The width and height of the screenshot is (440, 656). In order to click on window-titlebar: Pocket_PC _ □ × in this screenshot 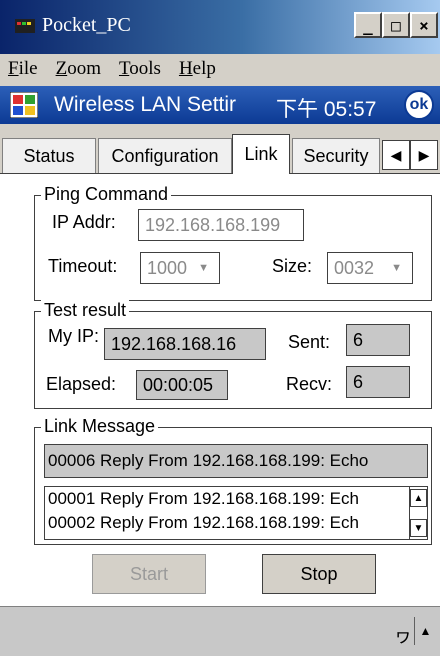, I will do `click(220, 27)`.